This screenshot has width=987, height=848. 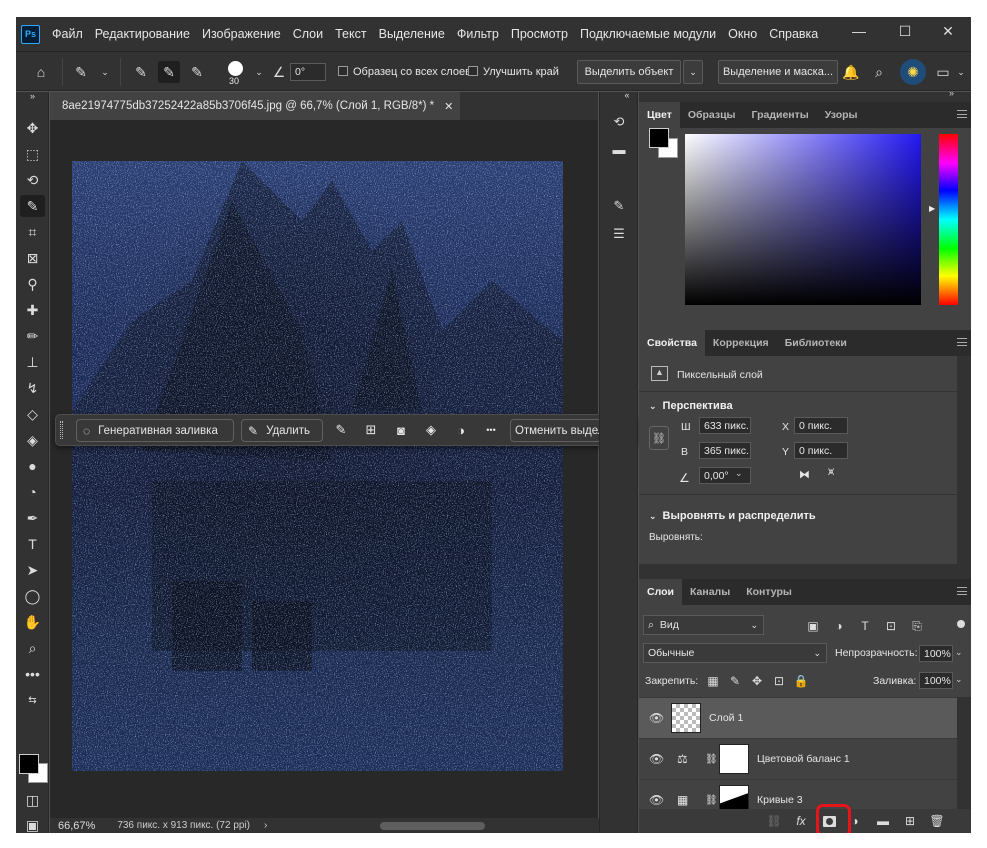 I want to click on properties-scrollbar, so click(x=964, y=460).